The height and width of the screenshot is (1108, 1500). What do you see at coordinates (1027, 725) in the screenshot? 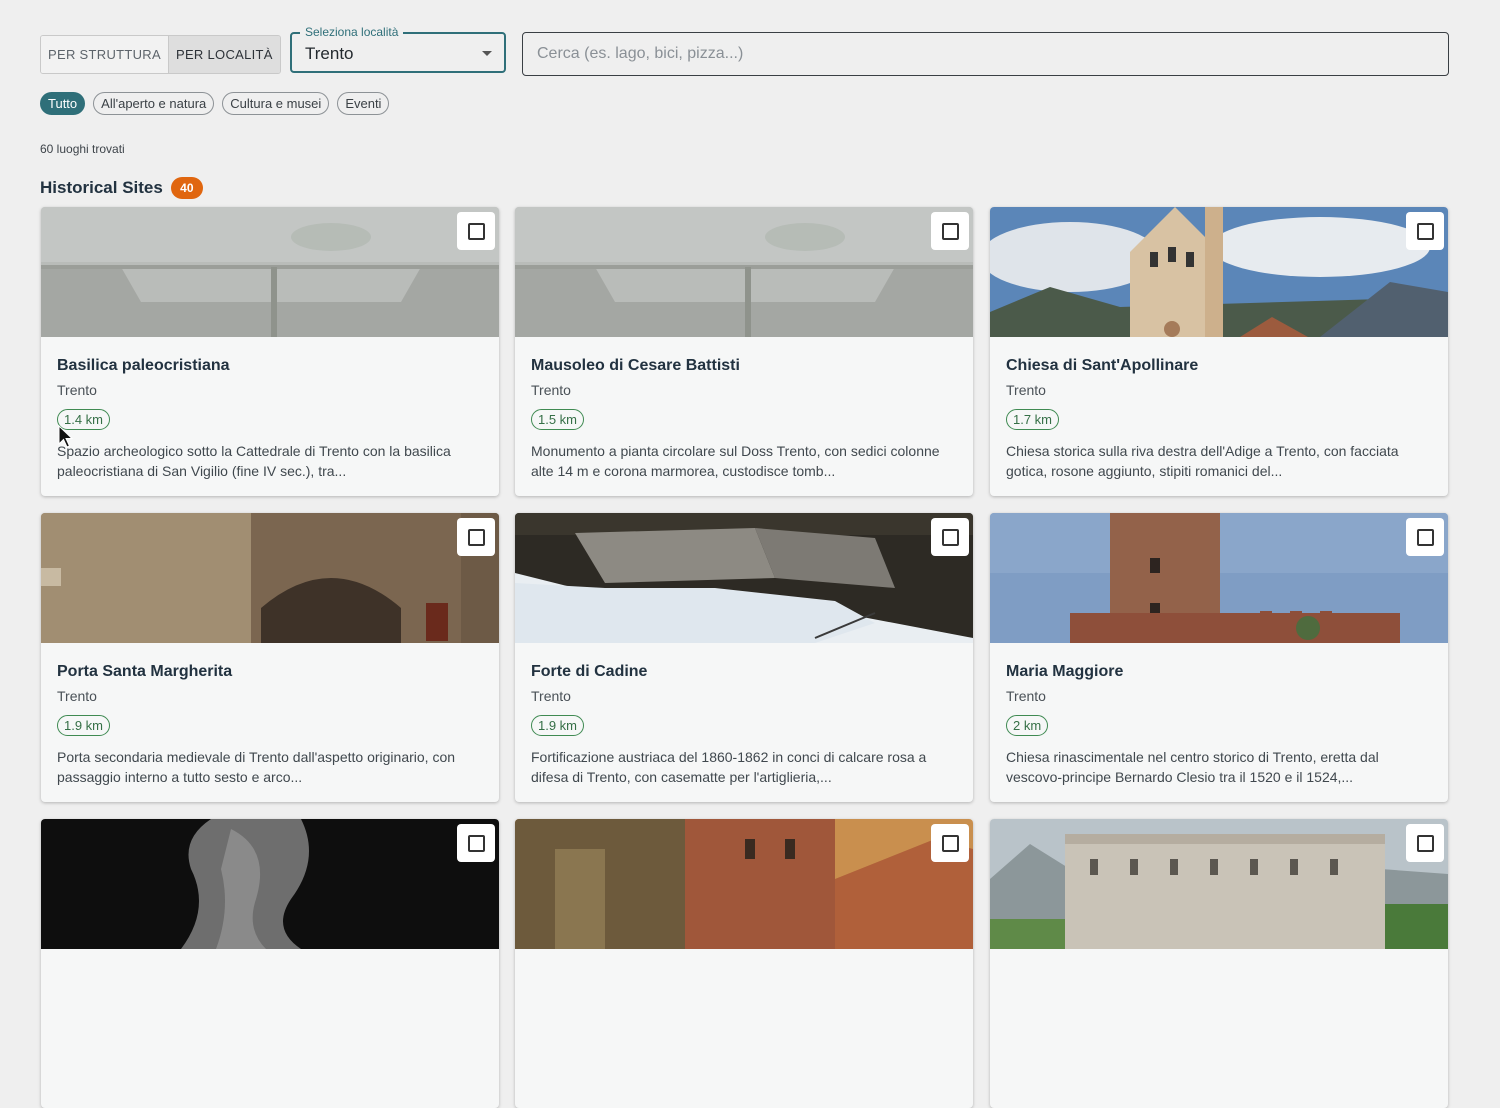
I see `distance-badge: 2 km` at bounding box center [1027, 725].